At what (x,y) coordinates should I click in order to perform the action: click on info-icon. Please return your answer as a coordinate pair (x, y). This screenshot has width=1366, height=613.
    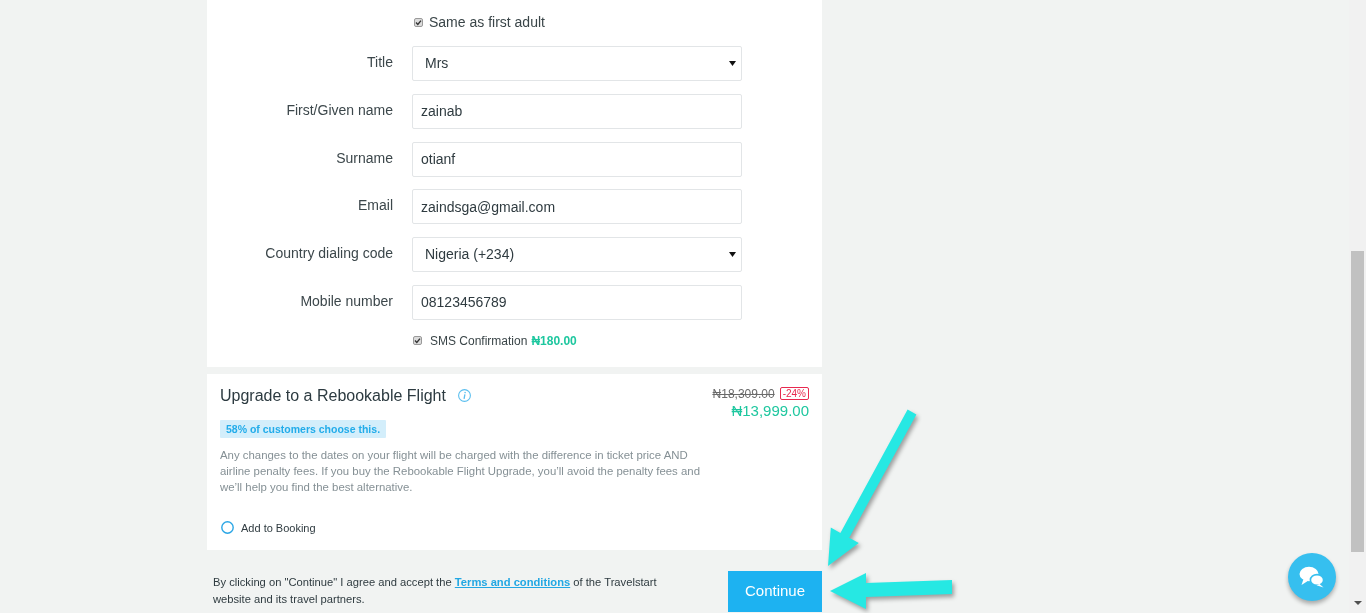
    Looking at the image, I should click on (464, 396).